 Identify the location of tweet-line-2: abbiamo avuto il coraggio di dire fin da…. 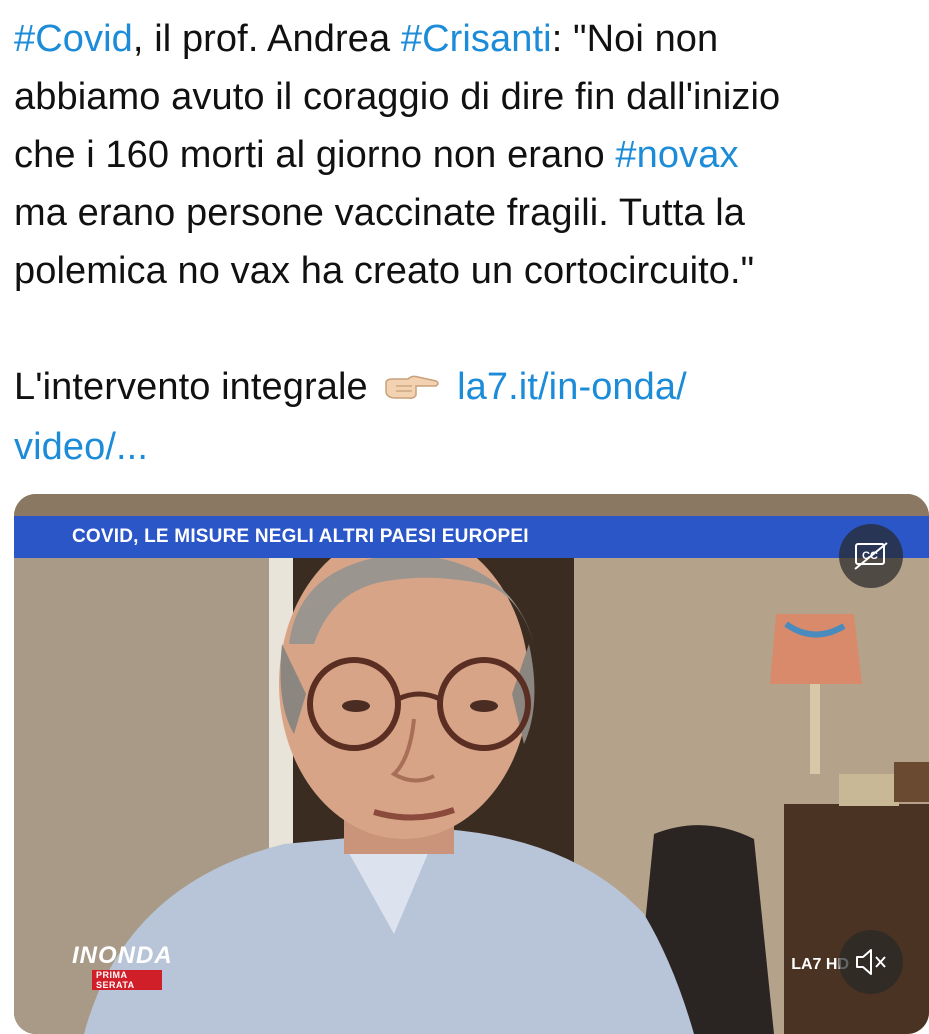
(397, 97).